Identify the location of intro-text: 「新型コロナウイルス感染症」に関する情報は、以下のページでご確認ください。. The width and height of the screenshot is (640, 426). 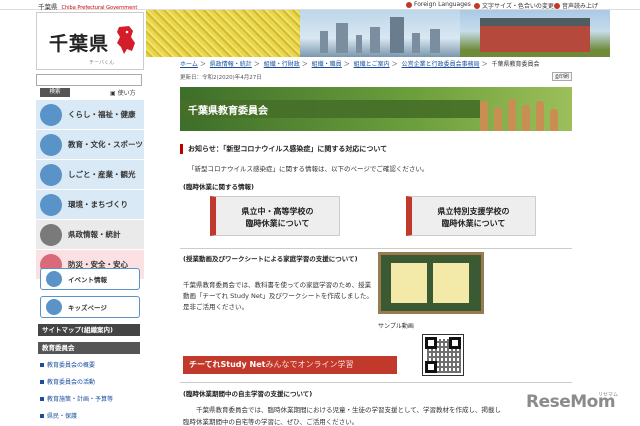
(308, 169).